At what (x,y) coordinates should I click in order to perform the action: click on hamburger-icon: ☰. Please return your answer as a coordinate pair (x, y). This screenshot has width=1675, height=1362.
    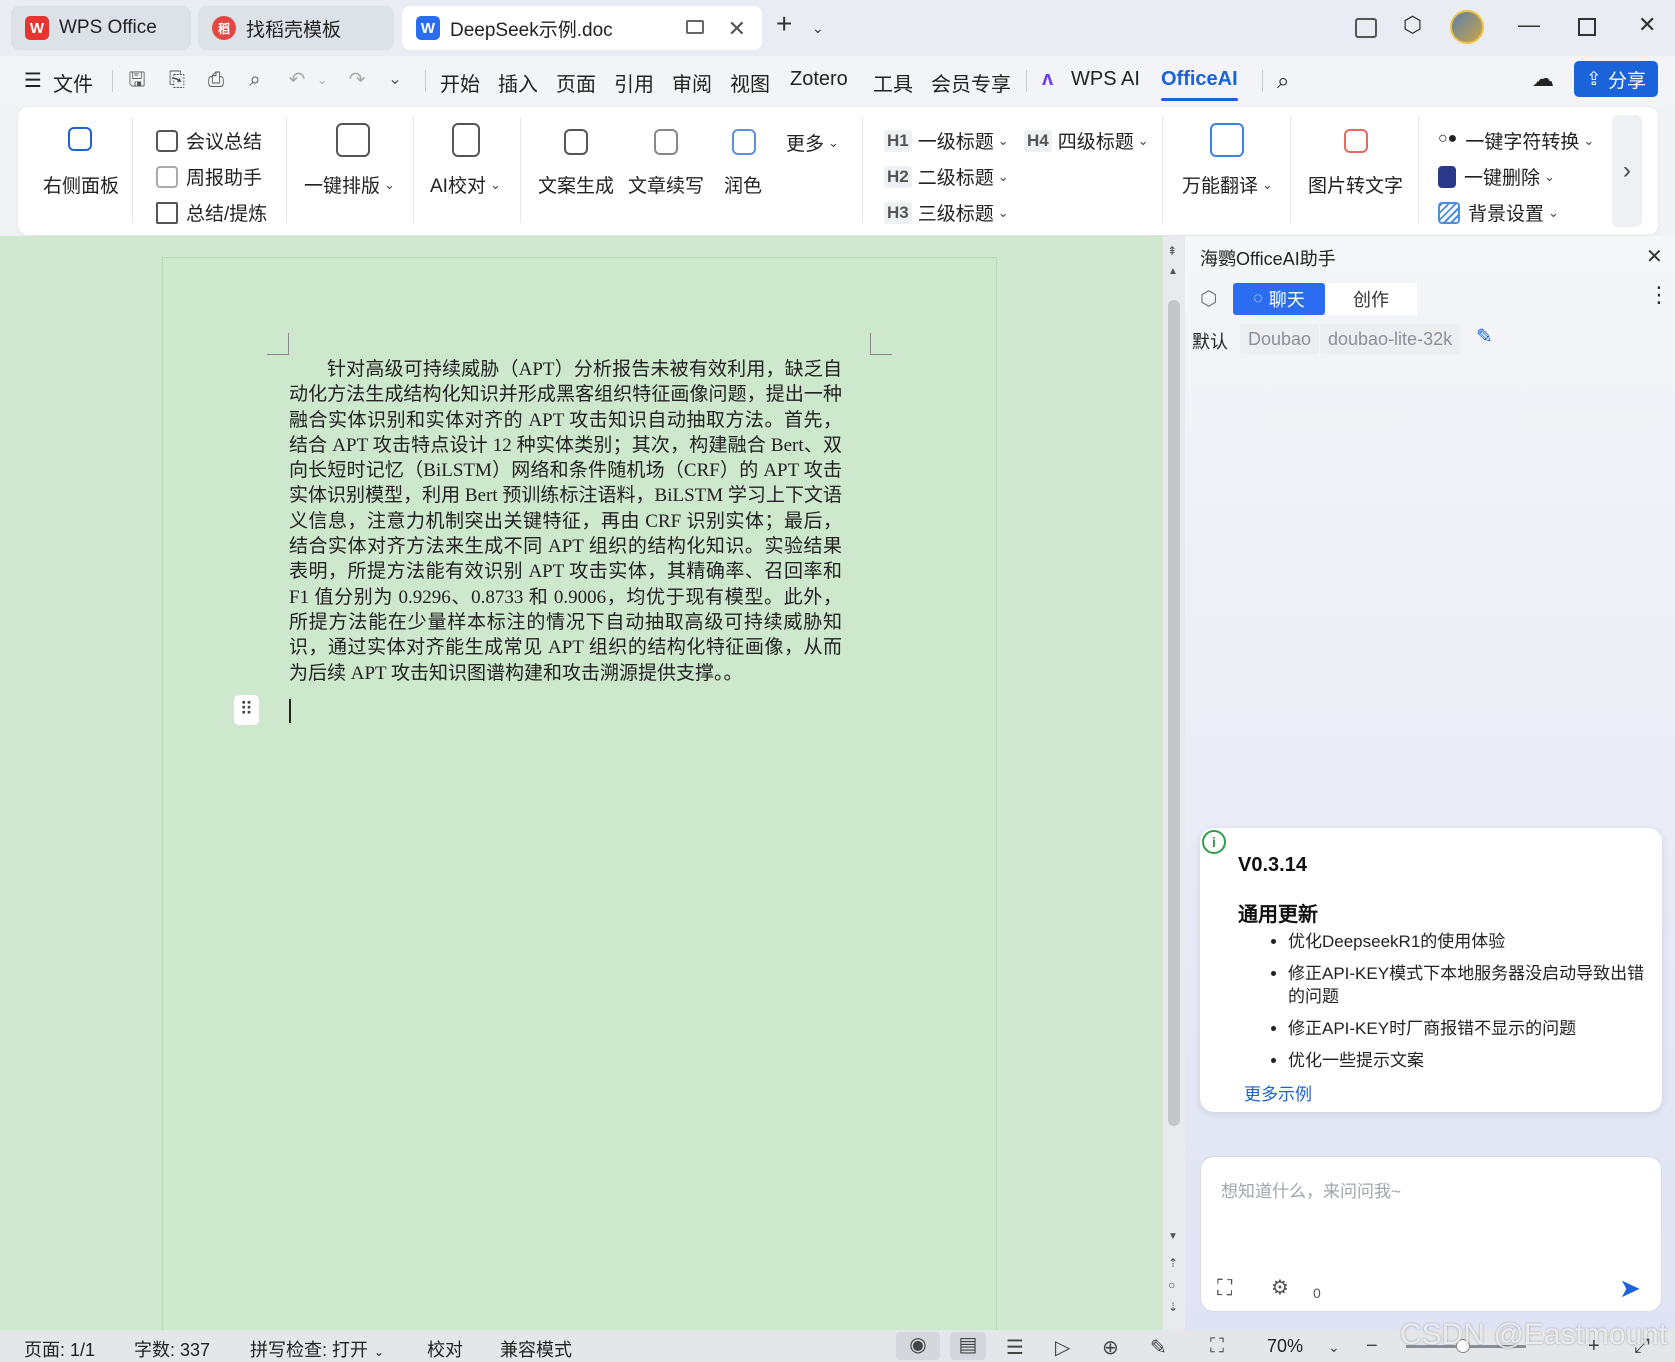
    Looking at the image, I should click on (33, 80).